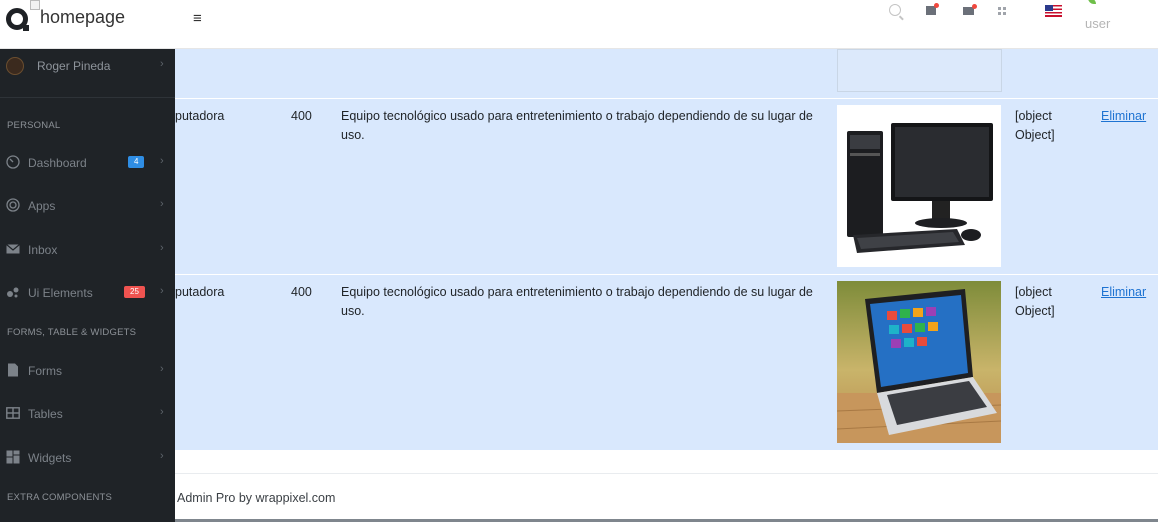 This screenshot has height=522, width=1158. What do you see at coordinates (87, 462) in the screenshot?
I see `sidebar-item-widgets: Widgets ›` at bounding box center [87, 462].